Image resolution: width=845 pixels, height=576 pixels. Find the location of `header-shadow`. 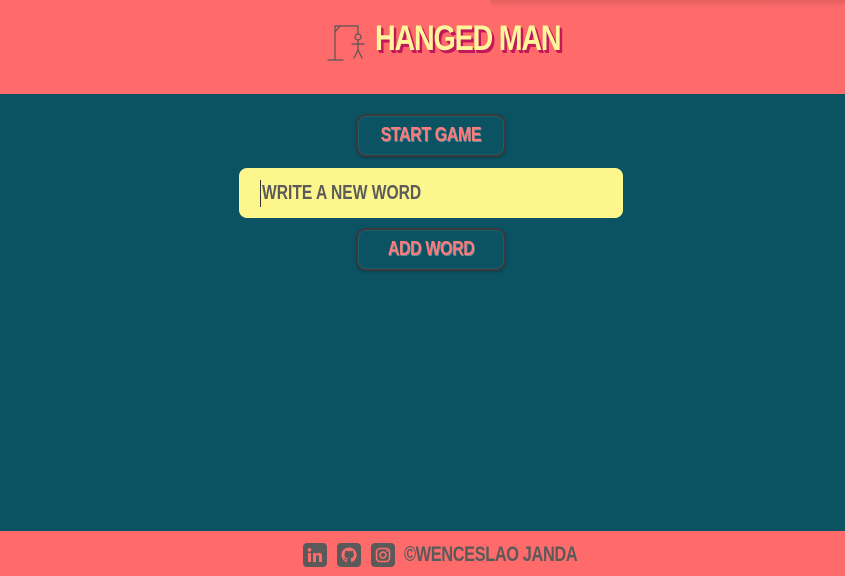

header-shadow is located at coordinates (667, 4).